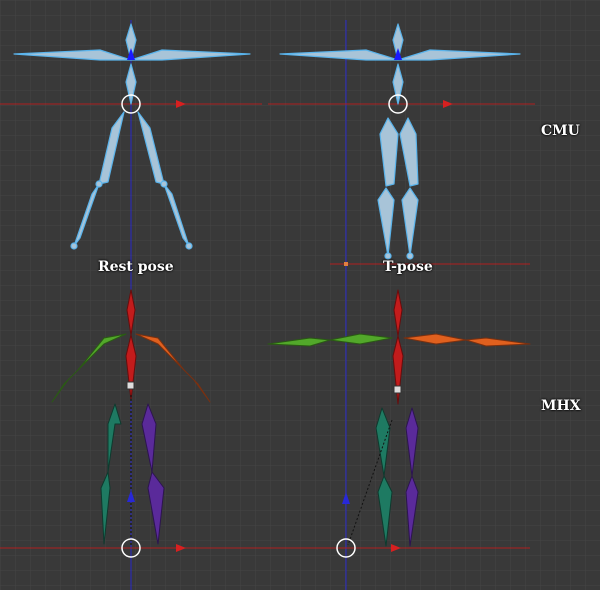  What do you see at coordinates (408, 267) in the screenshot?
I see `t-pose-label: T-pose` at bounding box center [408, 267].